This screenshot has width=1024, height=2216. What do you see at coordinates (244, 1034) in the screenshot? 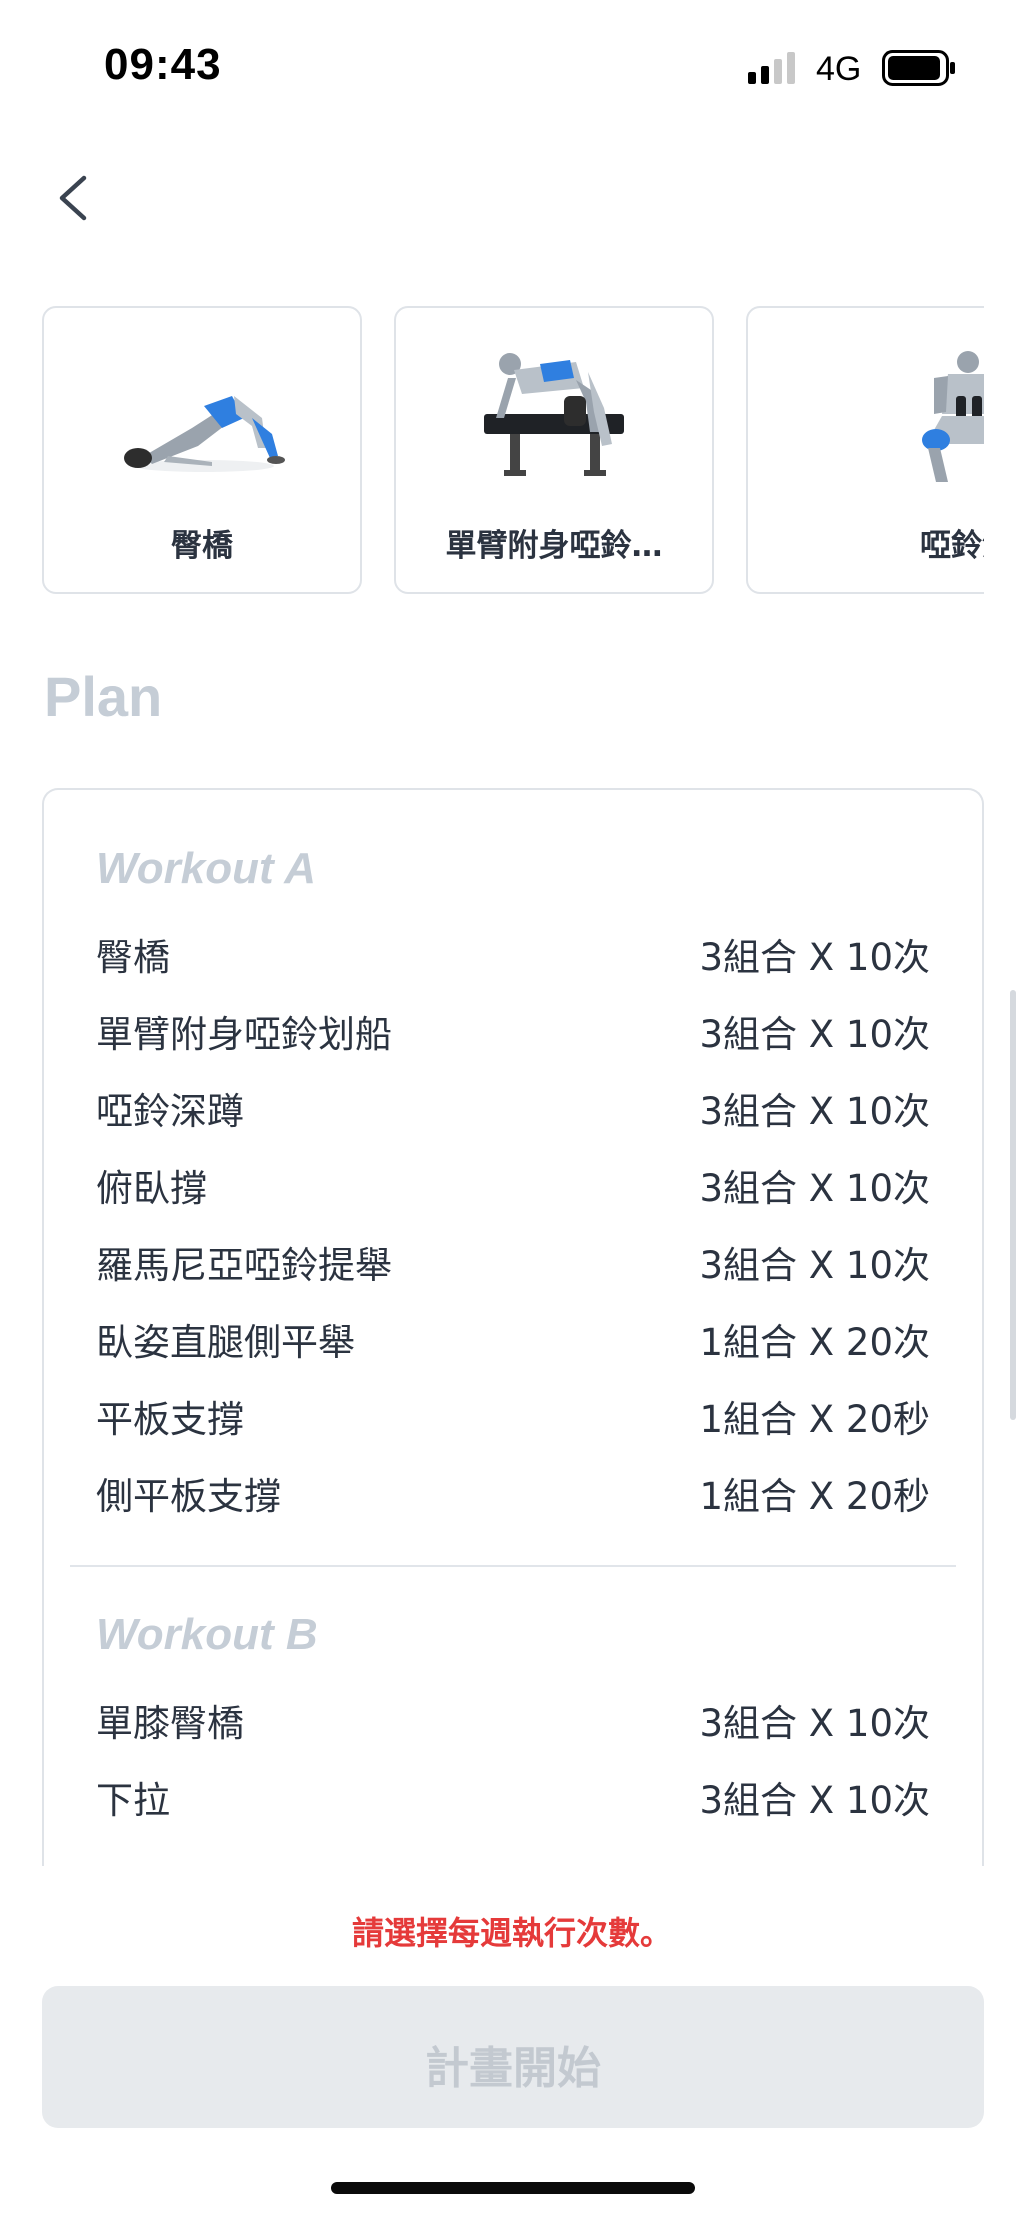
I see `exercise-name: 單臂附身啞鈴划船` at bounding box center [244, 1034].